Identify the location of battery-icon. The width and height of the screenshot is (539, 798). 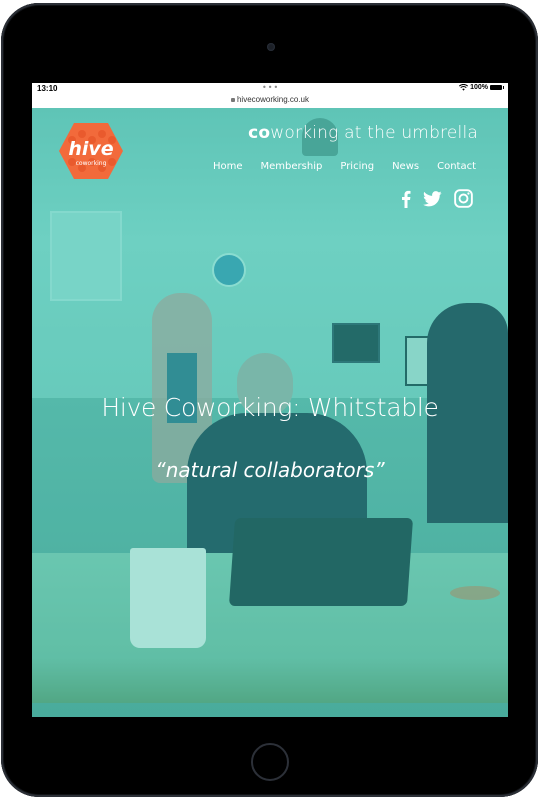
(497, 87).